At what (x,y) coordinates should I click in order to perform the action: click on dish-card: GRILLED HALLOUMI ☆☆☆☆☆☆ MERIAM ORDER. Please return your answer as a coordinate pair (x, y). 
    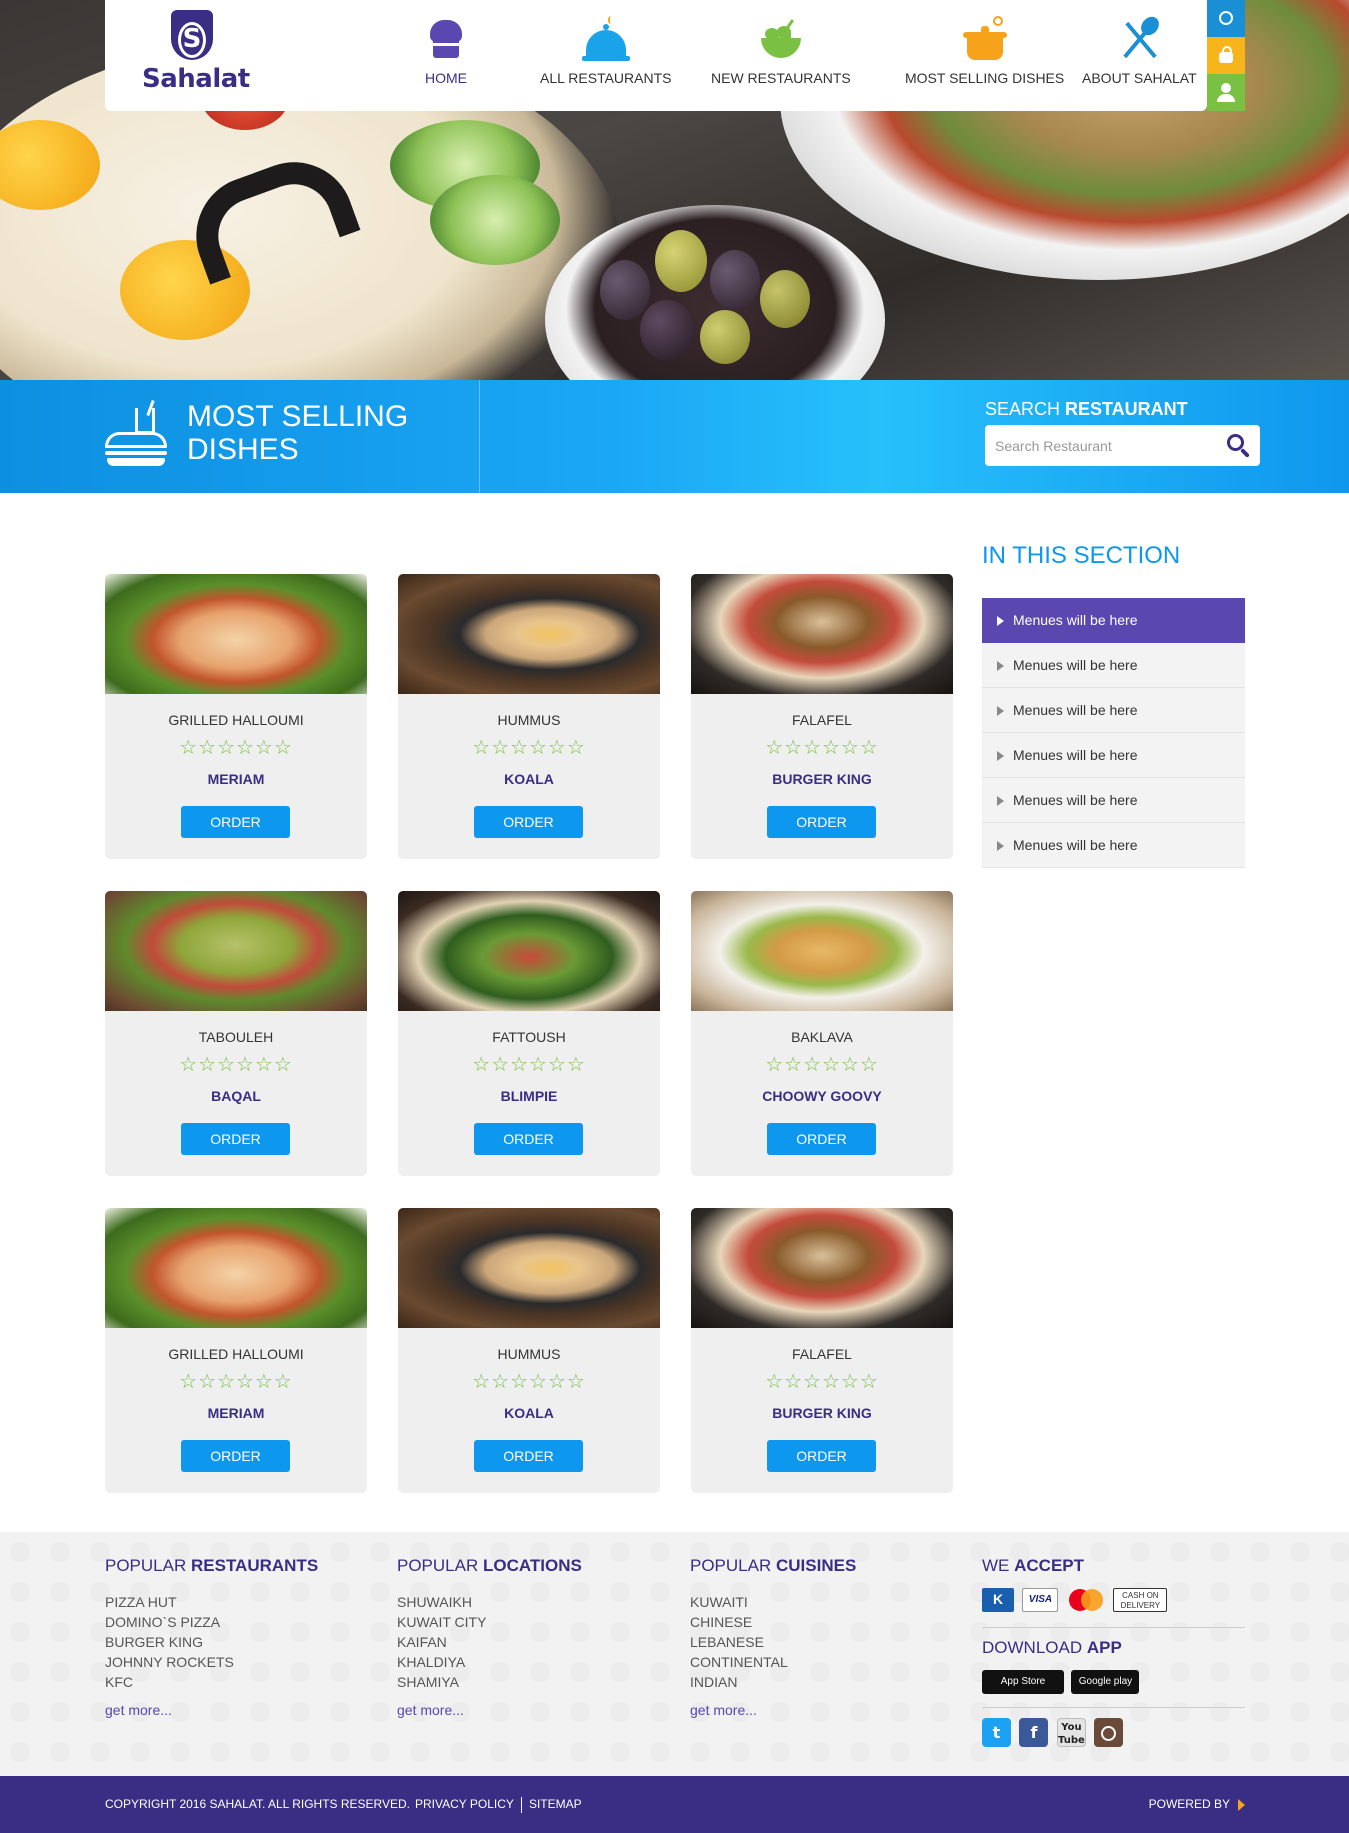
    Looking at the image, I should click on (236, 716).